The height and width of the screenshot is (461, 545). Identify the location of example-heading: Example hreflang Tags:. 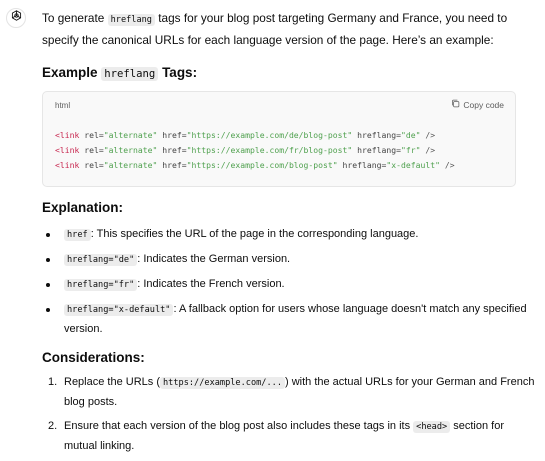
(120, 73).